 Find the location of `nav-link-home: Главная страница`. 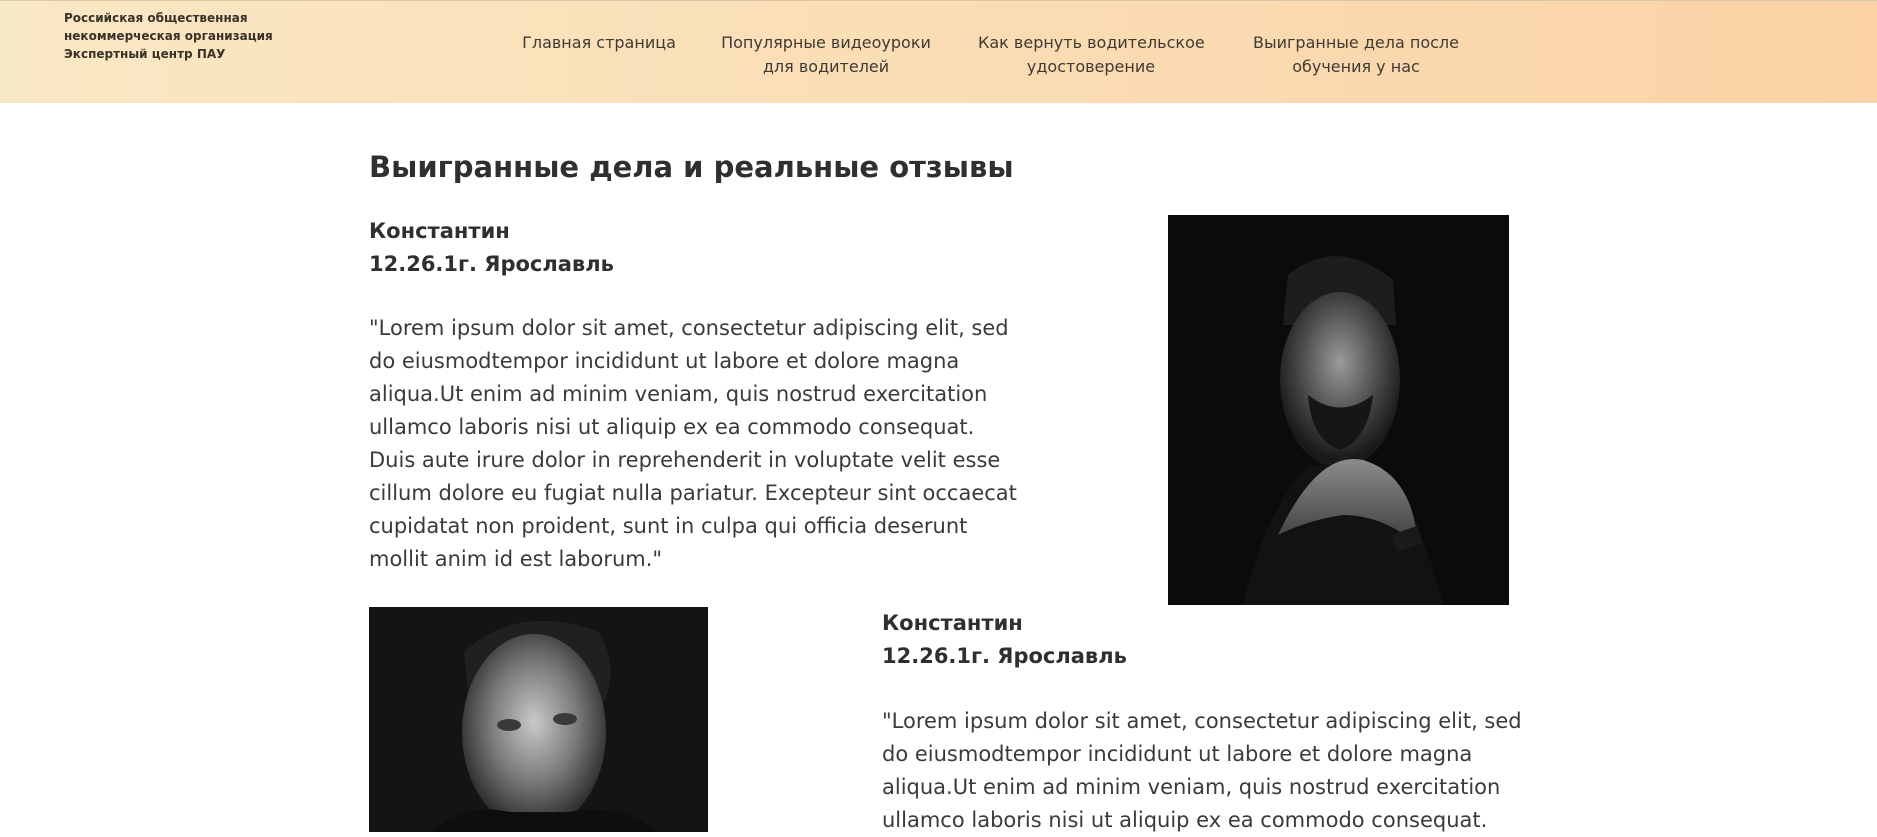

nav-link-home: Главная страница is located at coordinates (599, 43).